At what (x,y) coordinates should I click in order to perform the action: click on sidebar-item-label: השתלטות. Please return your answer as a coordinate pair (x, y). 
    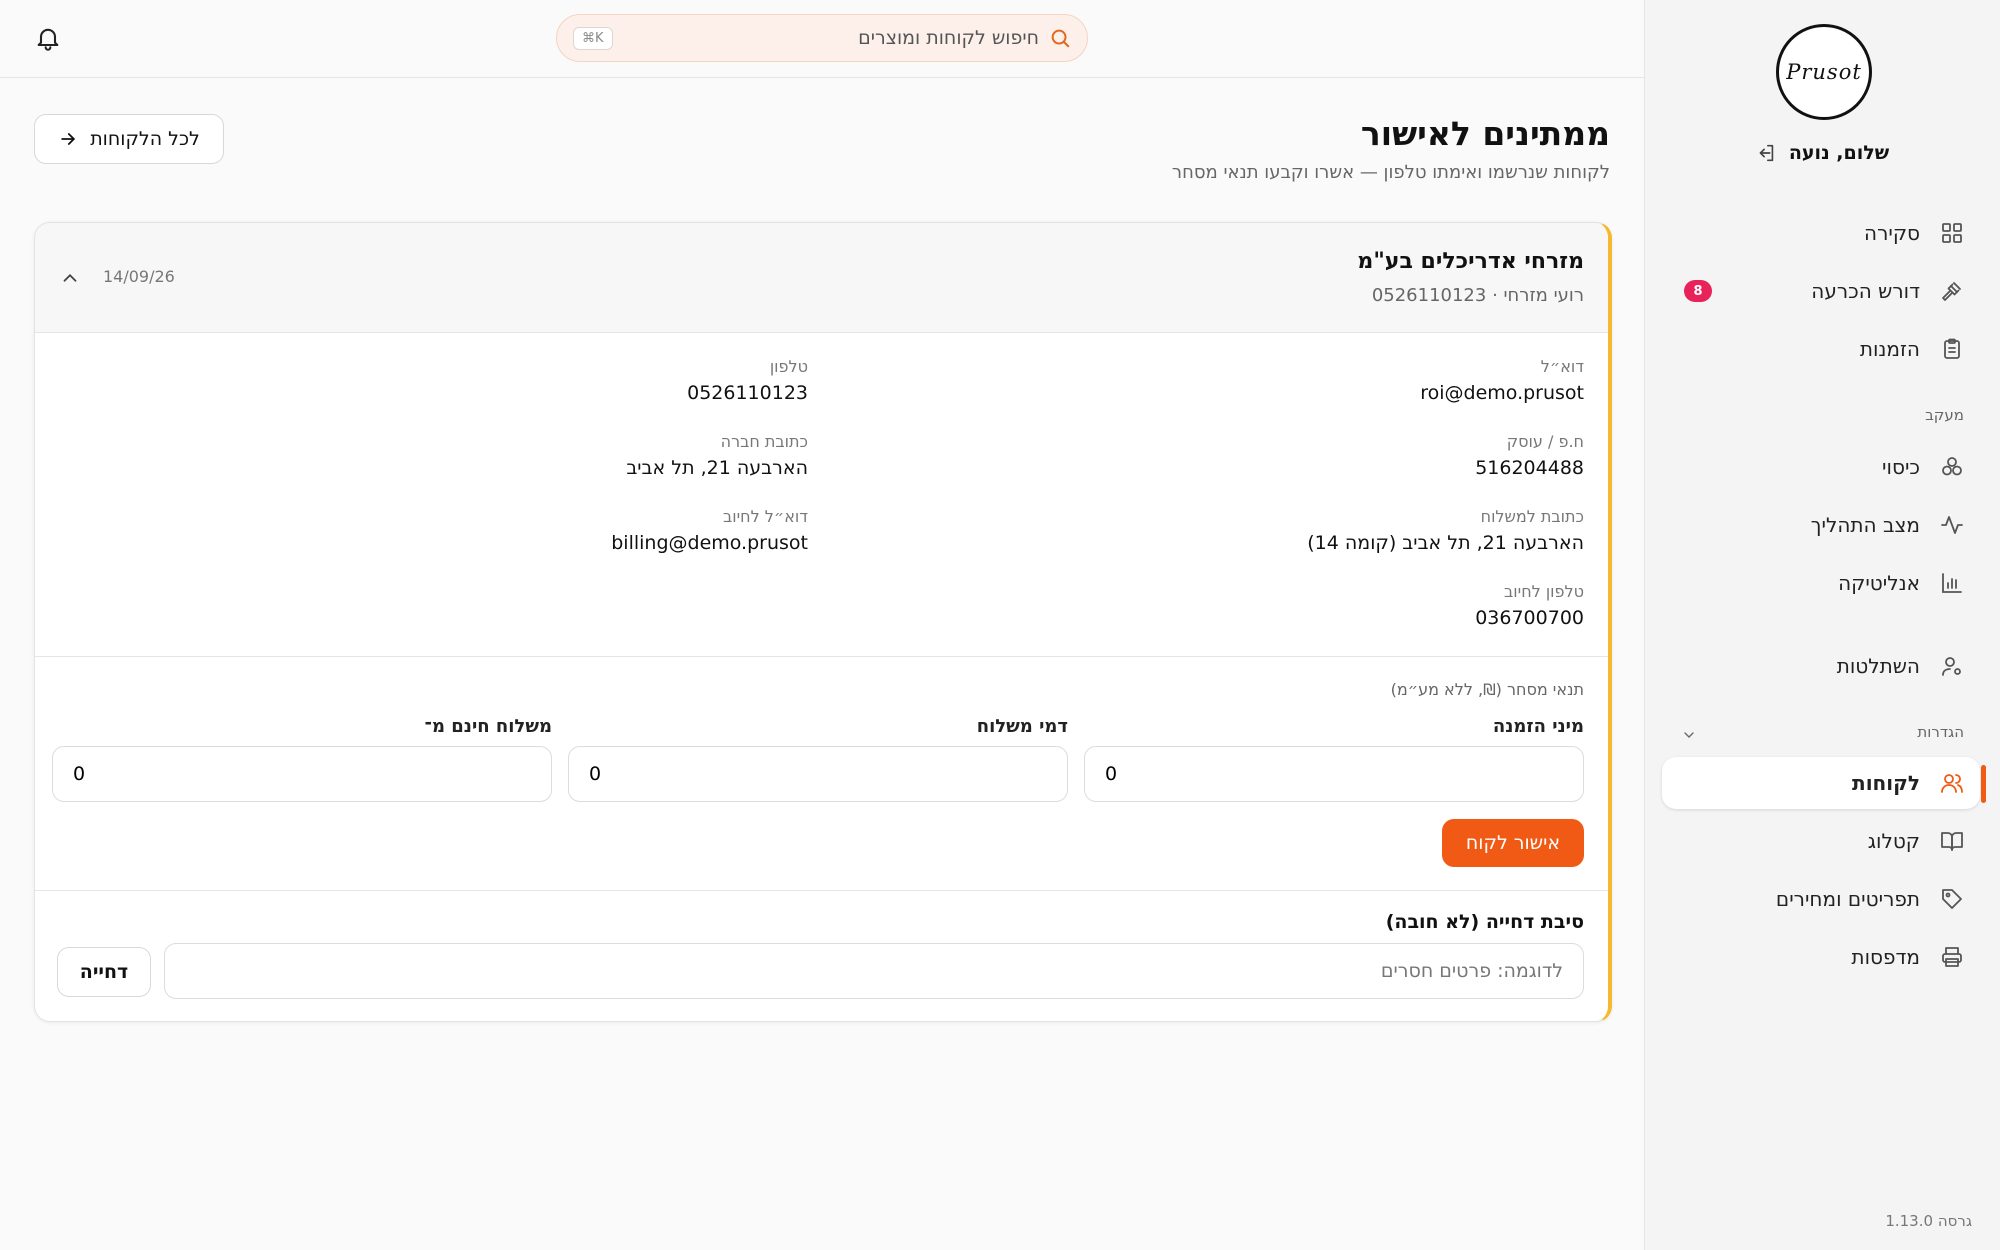
    Looking at the image, I should click on (1878, 666).